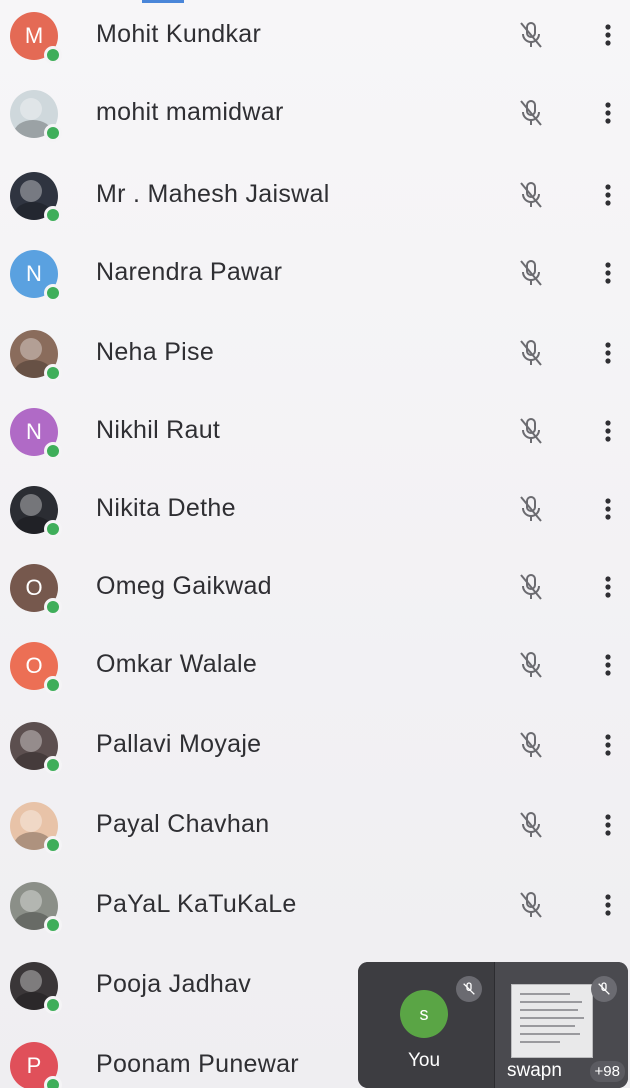 This screenshot has height=1088, width=630. I want to click on avatar-letter: M, so click(34, 35).